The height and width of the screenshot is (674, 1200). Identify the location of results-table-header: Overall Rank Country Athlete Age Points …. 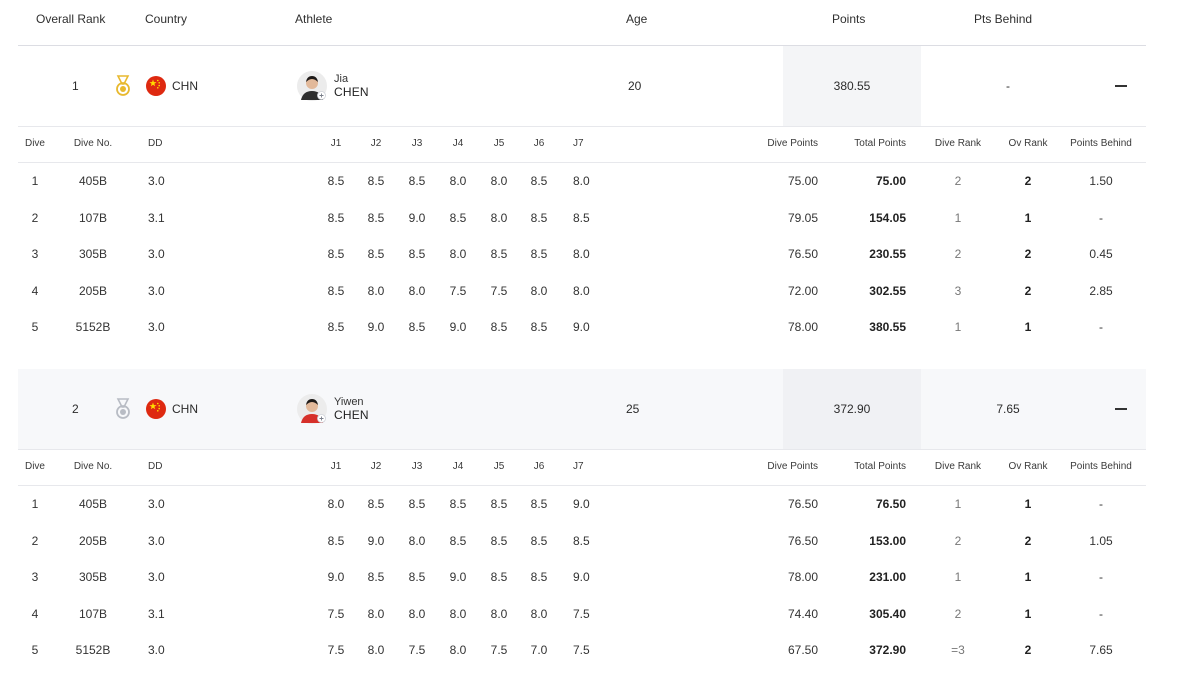
(582, 23).